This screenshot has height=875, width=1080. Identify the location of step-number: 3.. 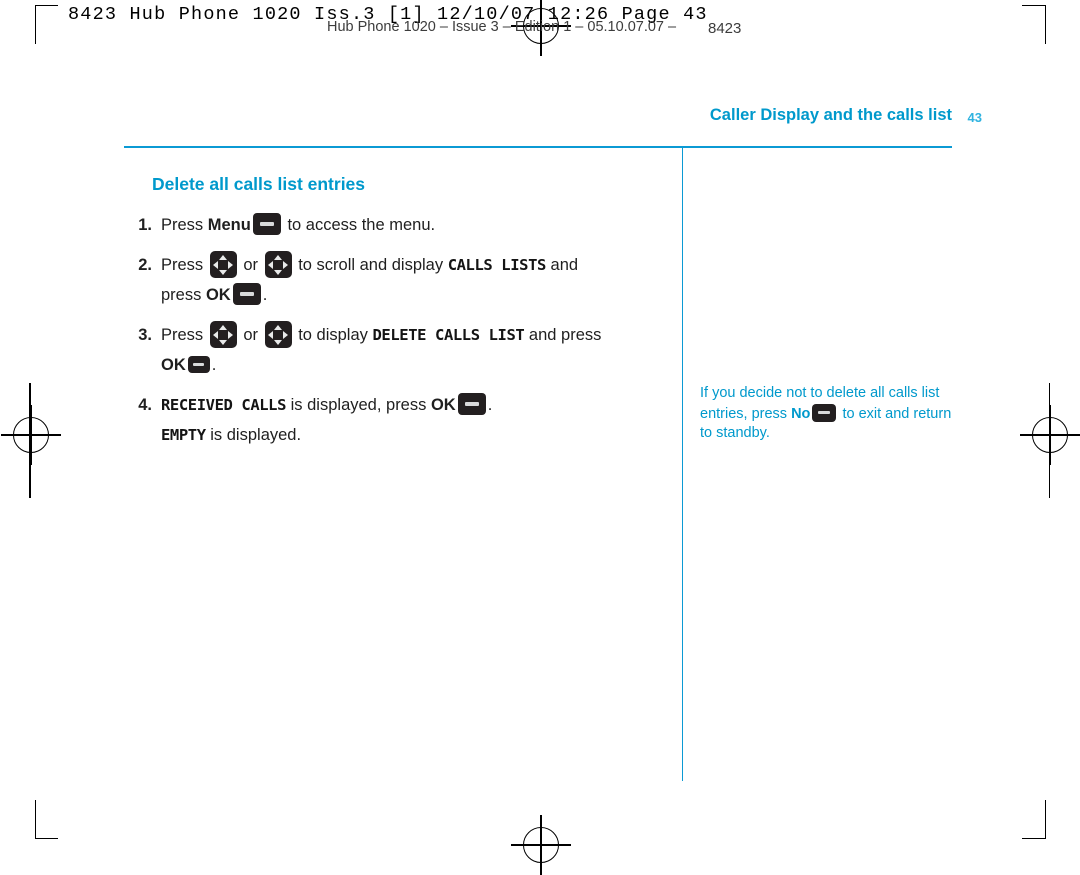
(145, 335).